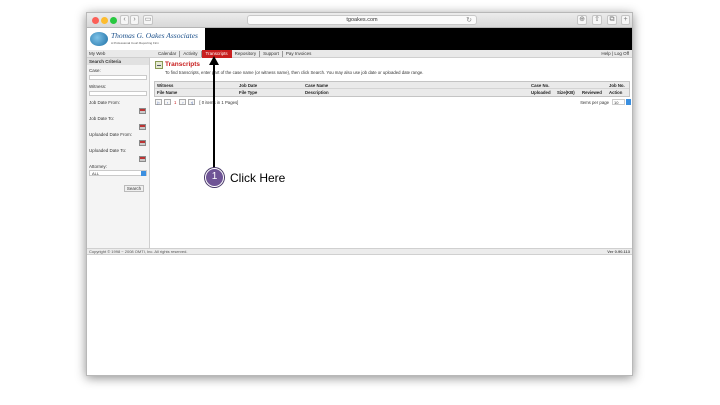 Image resolution: width=720 pixels, height=405 pixels. What do you see at coordinates (124, 20) in the screenshot?
I see `back-button: ‹` at bounding box center [124, 20].